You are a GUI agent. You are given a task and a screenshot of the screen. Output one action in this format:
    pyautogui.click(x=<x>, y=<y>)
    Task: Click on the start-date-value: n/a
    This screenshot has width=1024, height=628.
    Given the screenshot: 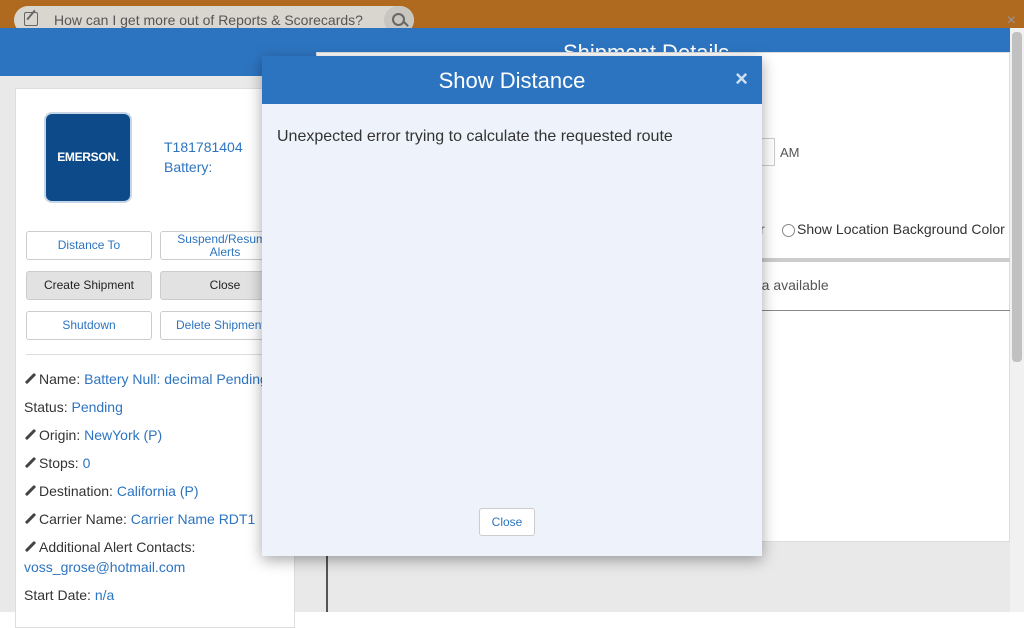 What is the action you would take?
    pyautogui.click(x=104, y=595)
    